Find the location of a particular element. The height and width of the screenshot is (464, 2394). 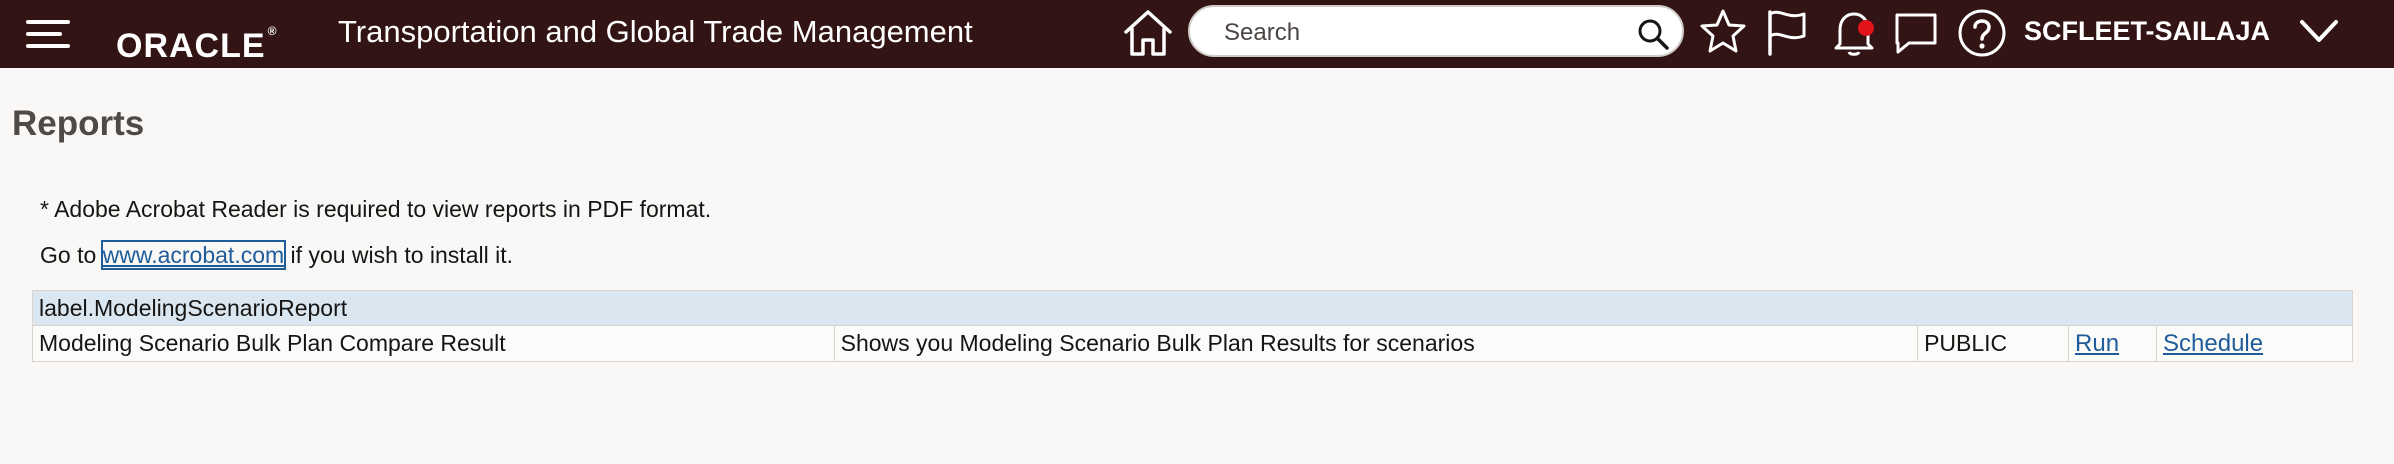

report-visibility: PUBLIC is located at coordinates (1993, 343).